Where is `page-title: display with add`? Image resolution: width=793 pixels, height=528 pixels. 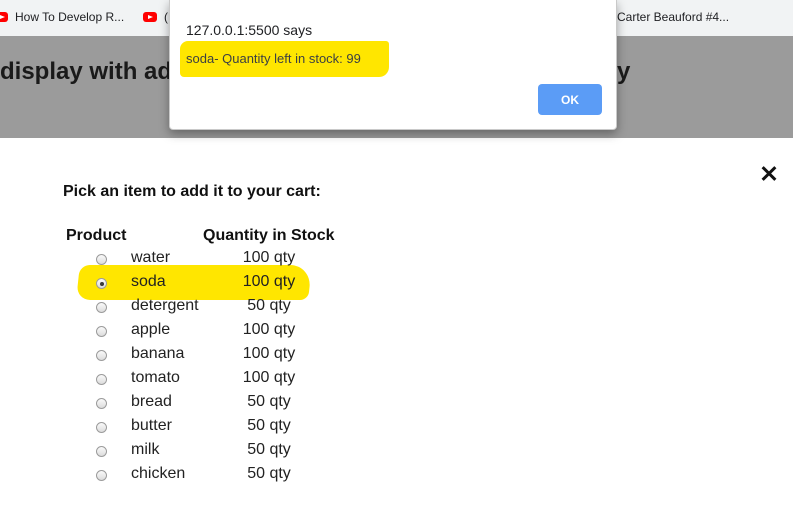 page-title: display with add is located at coordinates (93, 71).